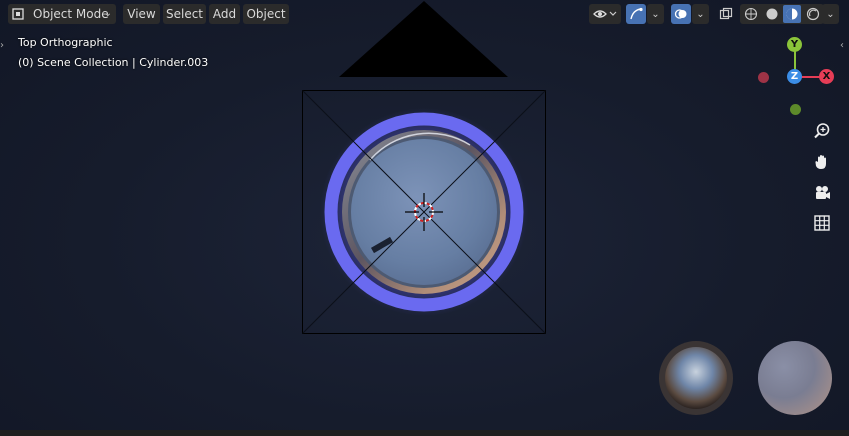  I want to click on glass-disc, so click(424, 212).